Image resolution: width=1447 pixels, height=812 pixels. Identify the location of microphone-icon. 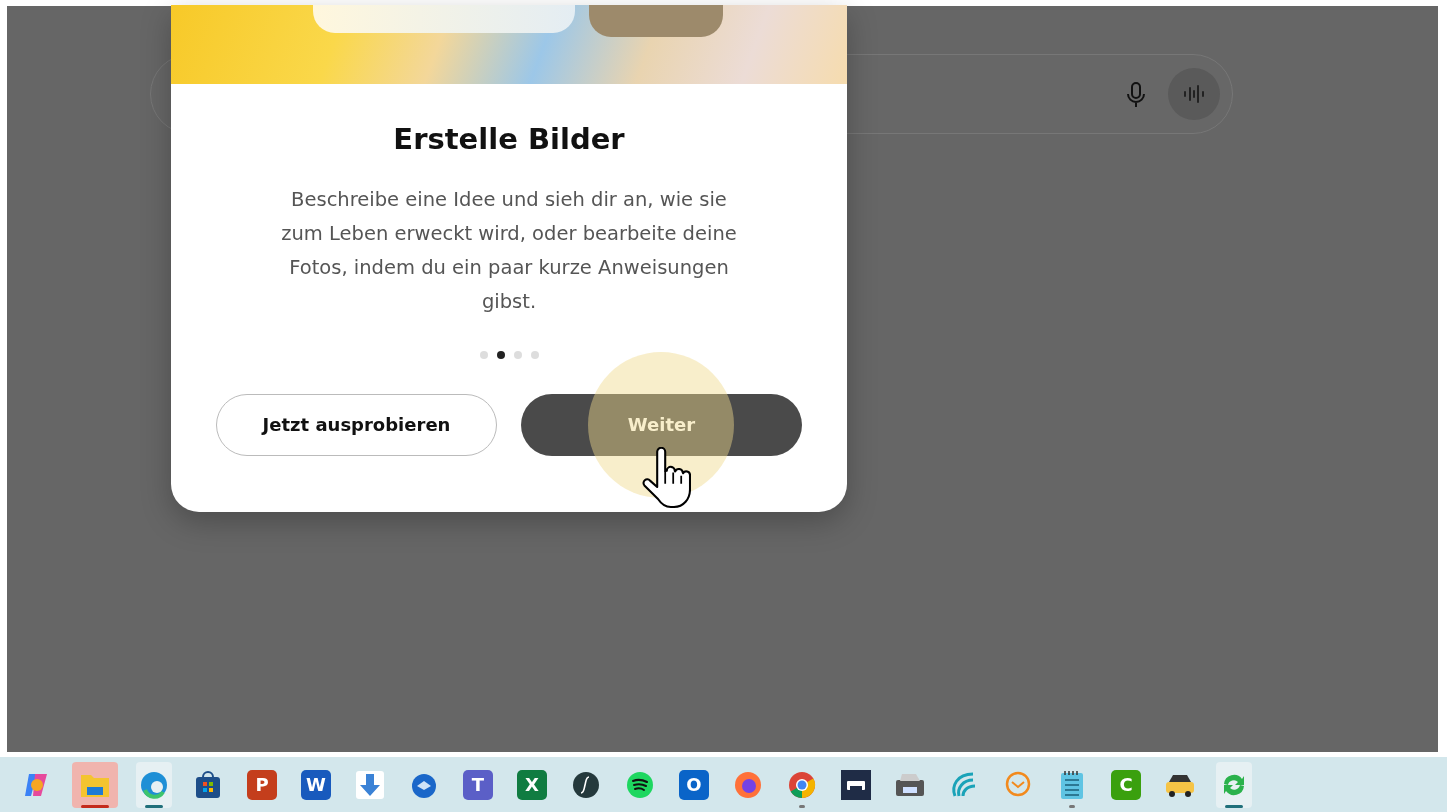
(1136, 95).